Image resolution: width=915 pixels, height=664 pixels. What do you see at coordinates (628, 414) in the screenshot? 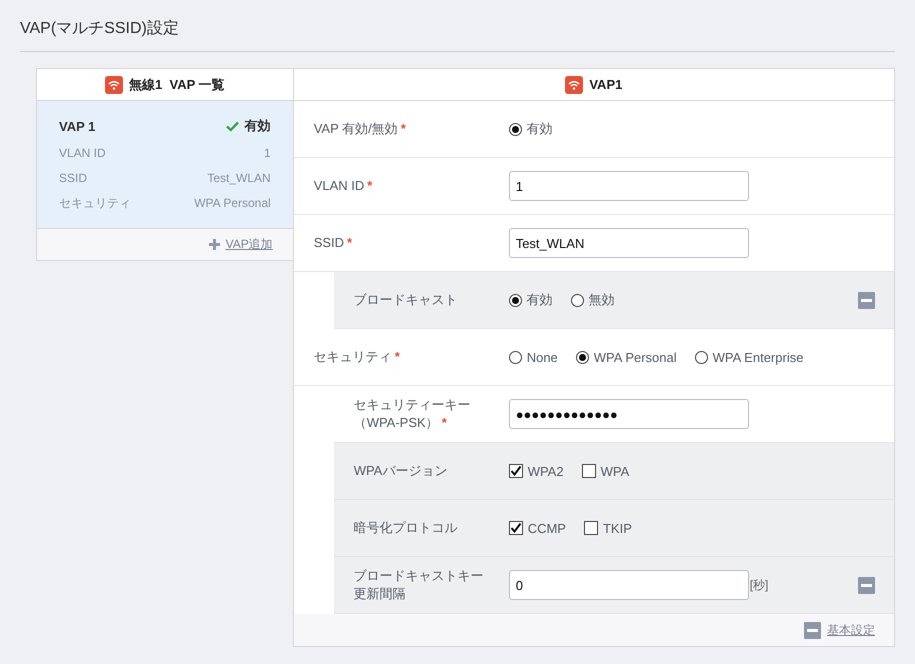
I see `input-field: ●●●●●●●●●●●●●` at bounding box center [628, 414].